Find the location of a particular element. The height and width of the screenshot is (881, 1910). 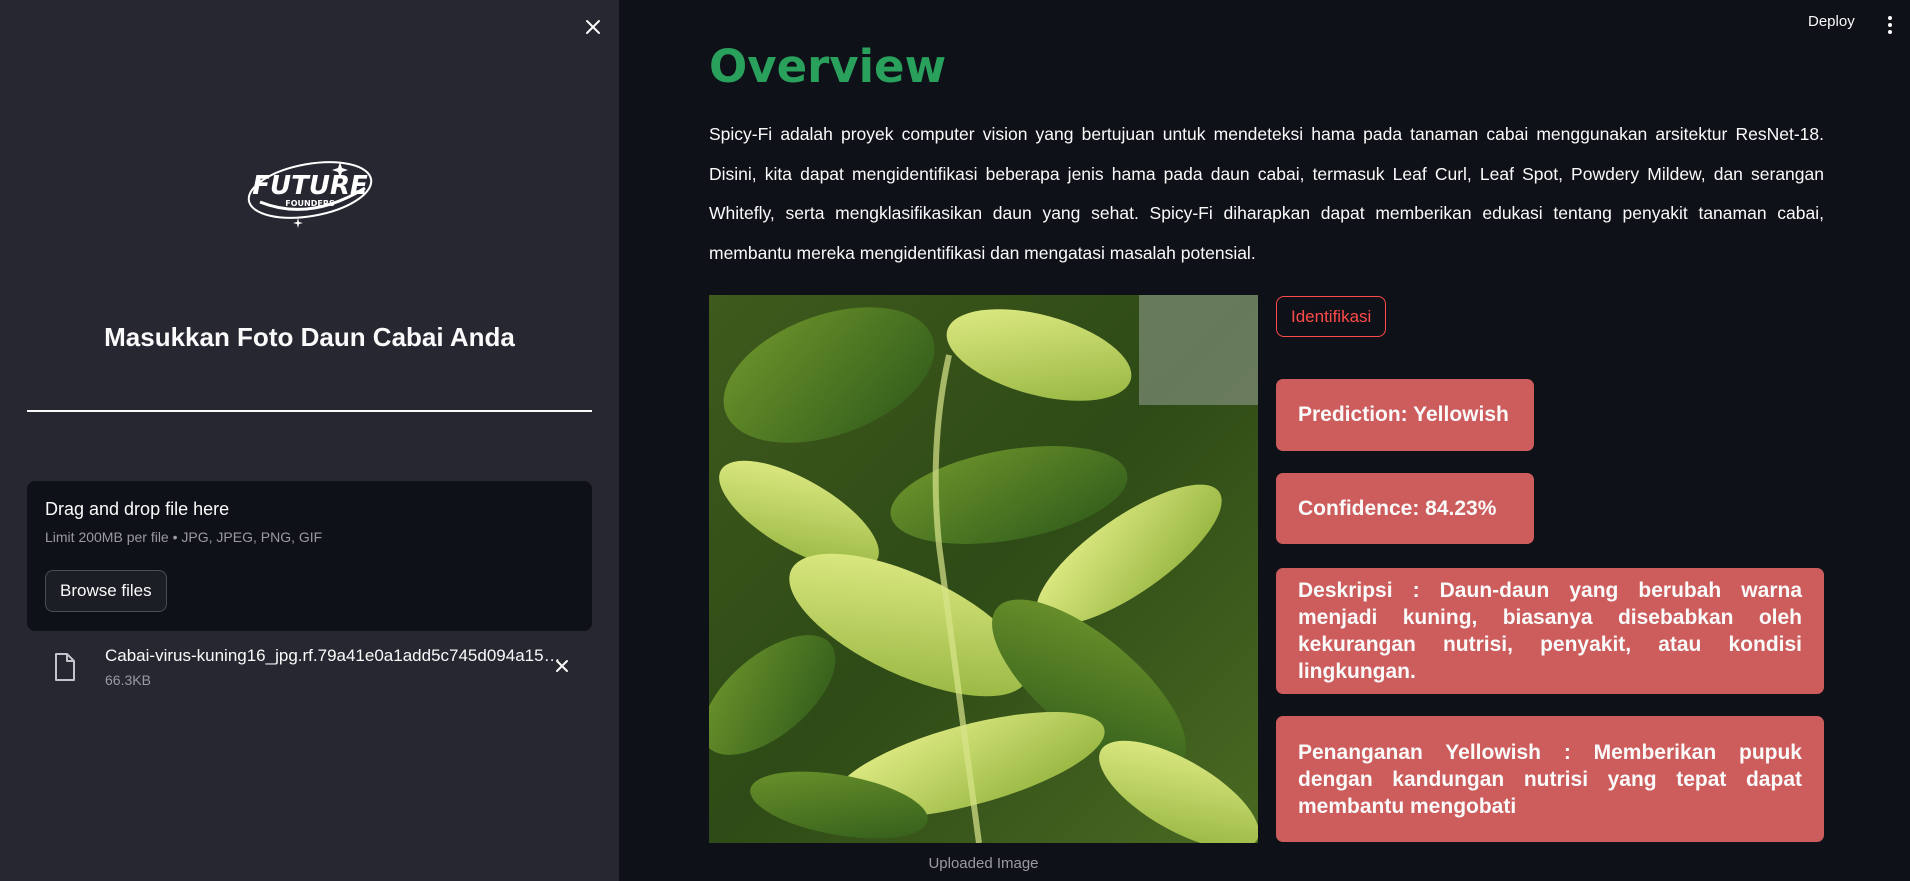

kebab-menu-icon is located at coordinates (1890, 18).